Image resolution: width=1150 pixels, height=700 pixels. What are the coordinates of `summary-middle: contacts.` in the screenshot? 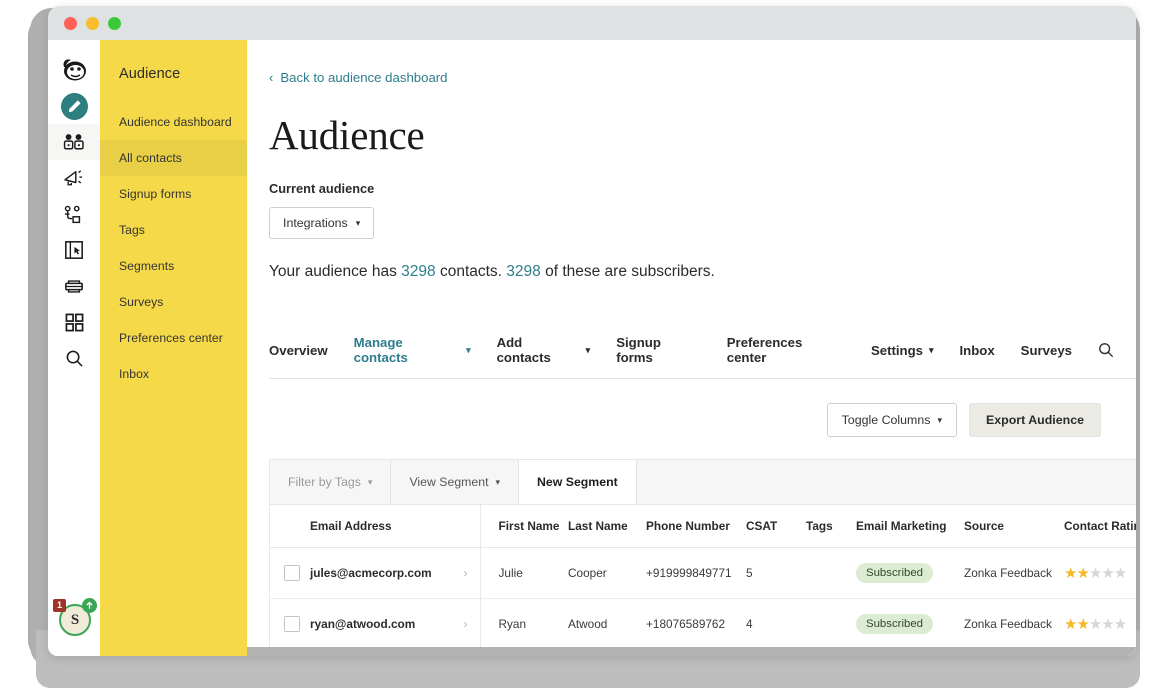 It's located at (471, 271).